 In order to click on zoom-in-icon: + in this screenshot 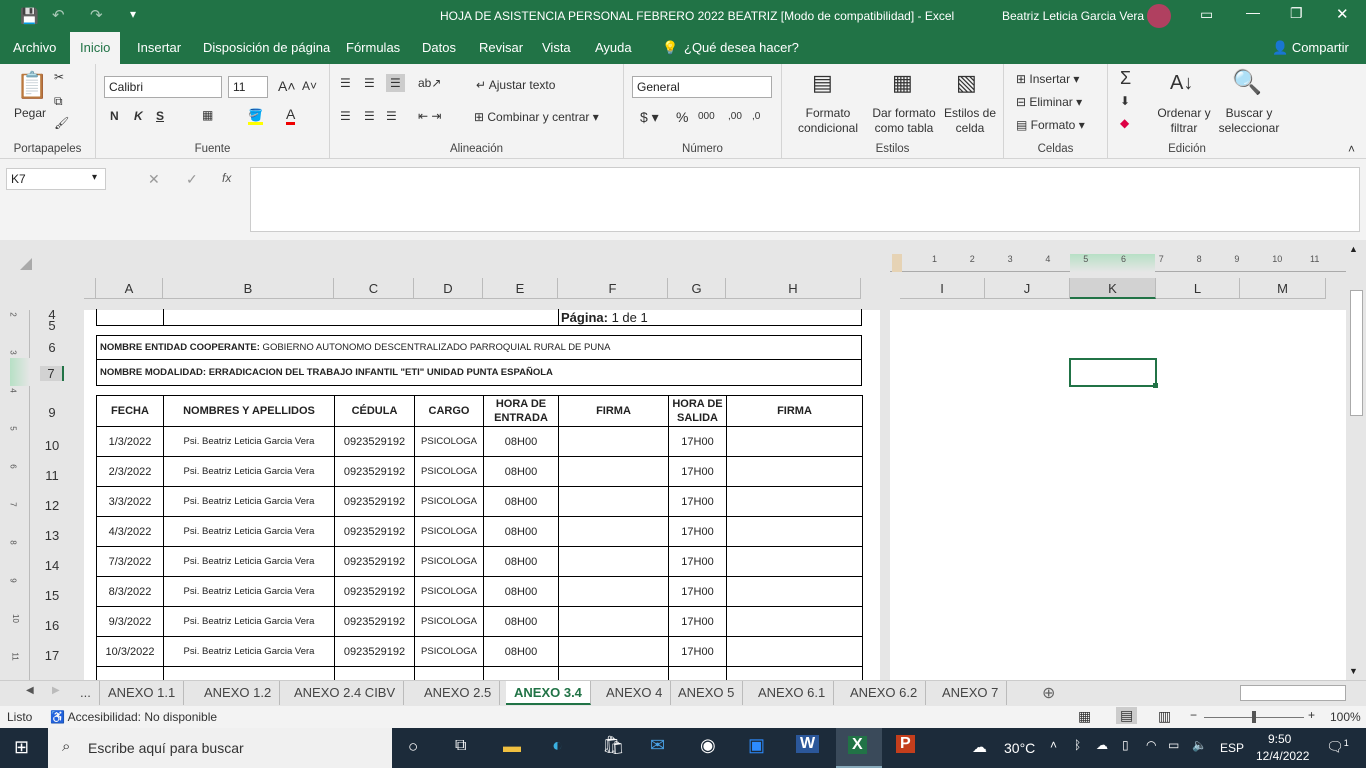, I will do `click(1311, 715)`.